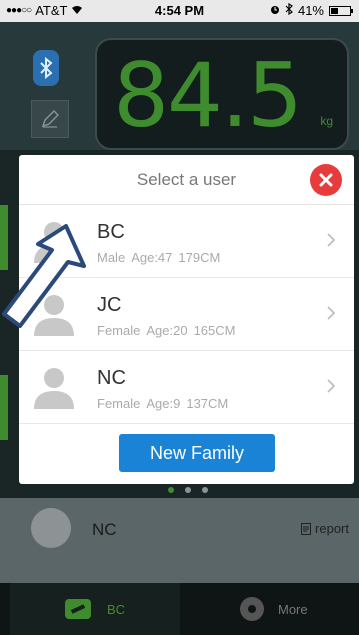 Image resolution: width=359 pixels, height=635 pixels. I want to click on user-name: NC, so click(111, 378).